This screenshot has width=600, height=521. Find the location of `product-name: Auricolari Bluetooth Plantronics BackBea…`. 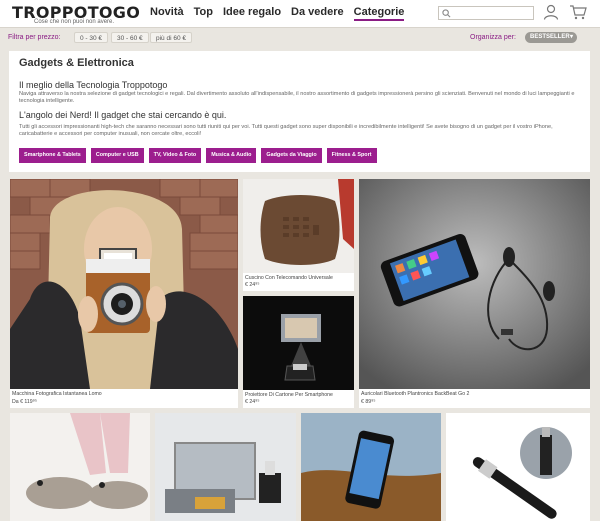

product-name: Auricolari Bluetooth Plantronics BackBea… is located at coordinates (415, 394).